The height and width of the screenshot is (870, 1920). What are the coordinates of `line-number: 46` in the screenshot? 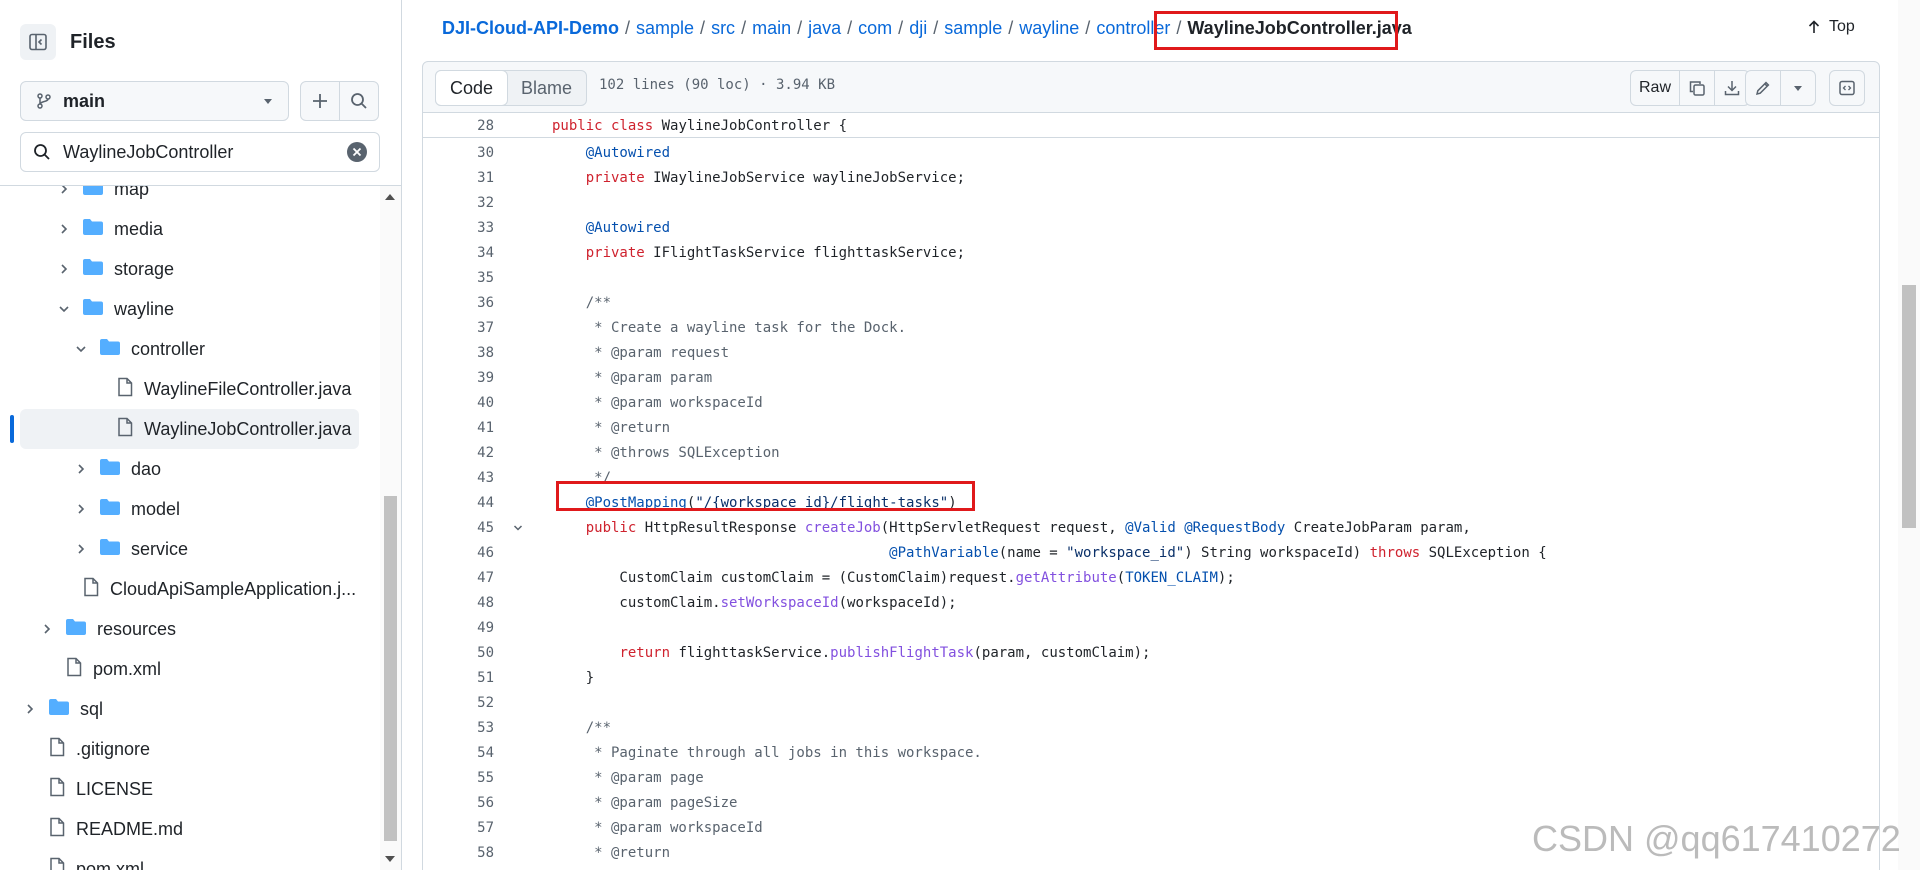 It's located at (458, 553).